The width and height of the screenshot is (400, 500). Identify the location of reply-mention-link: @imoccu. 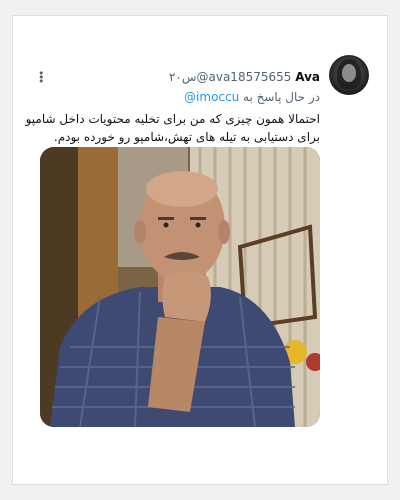
(211, 97).